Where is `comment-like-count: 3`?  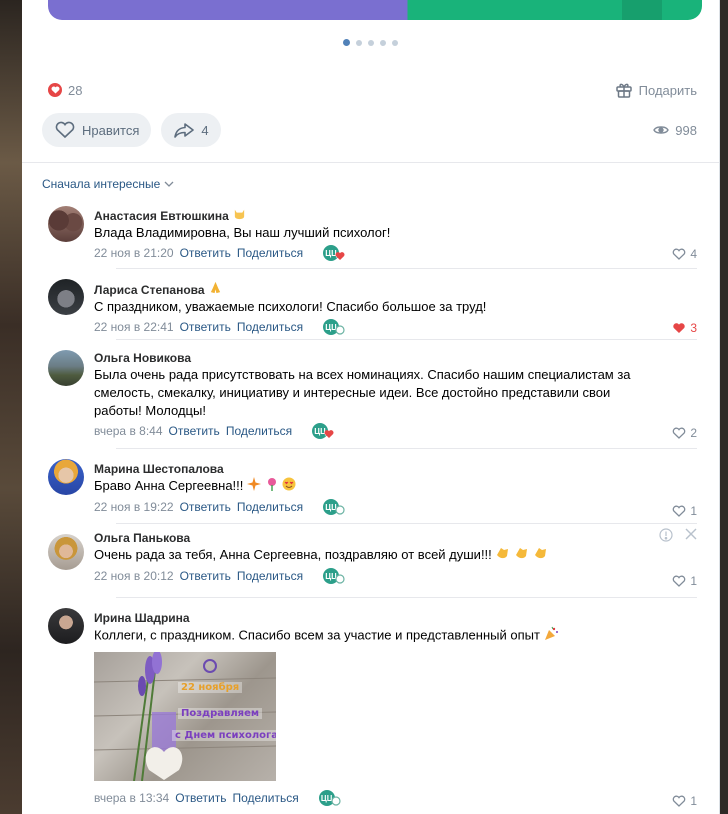
comment-like-count: 3 is located at coordinates (693, 328).